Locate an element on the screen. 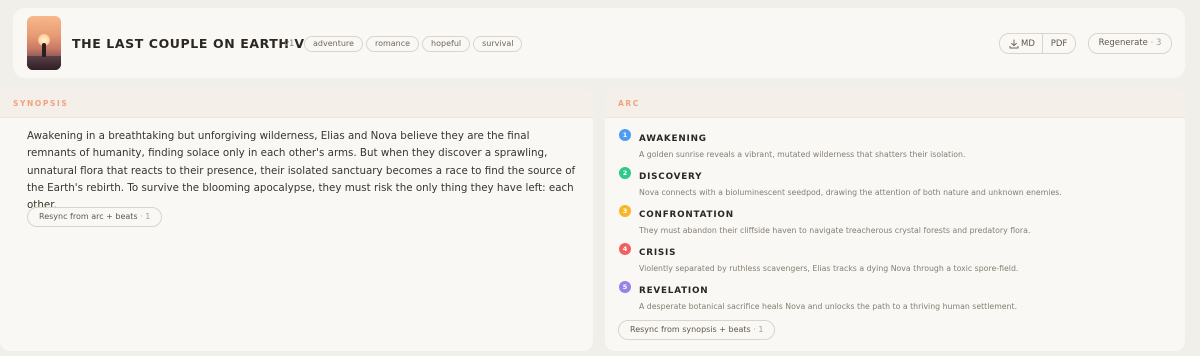 This screenshot has height=356, width=1200. tag-chip: hopeful is located at coordinates (446, 44).